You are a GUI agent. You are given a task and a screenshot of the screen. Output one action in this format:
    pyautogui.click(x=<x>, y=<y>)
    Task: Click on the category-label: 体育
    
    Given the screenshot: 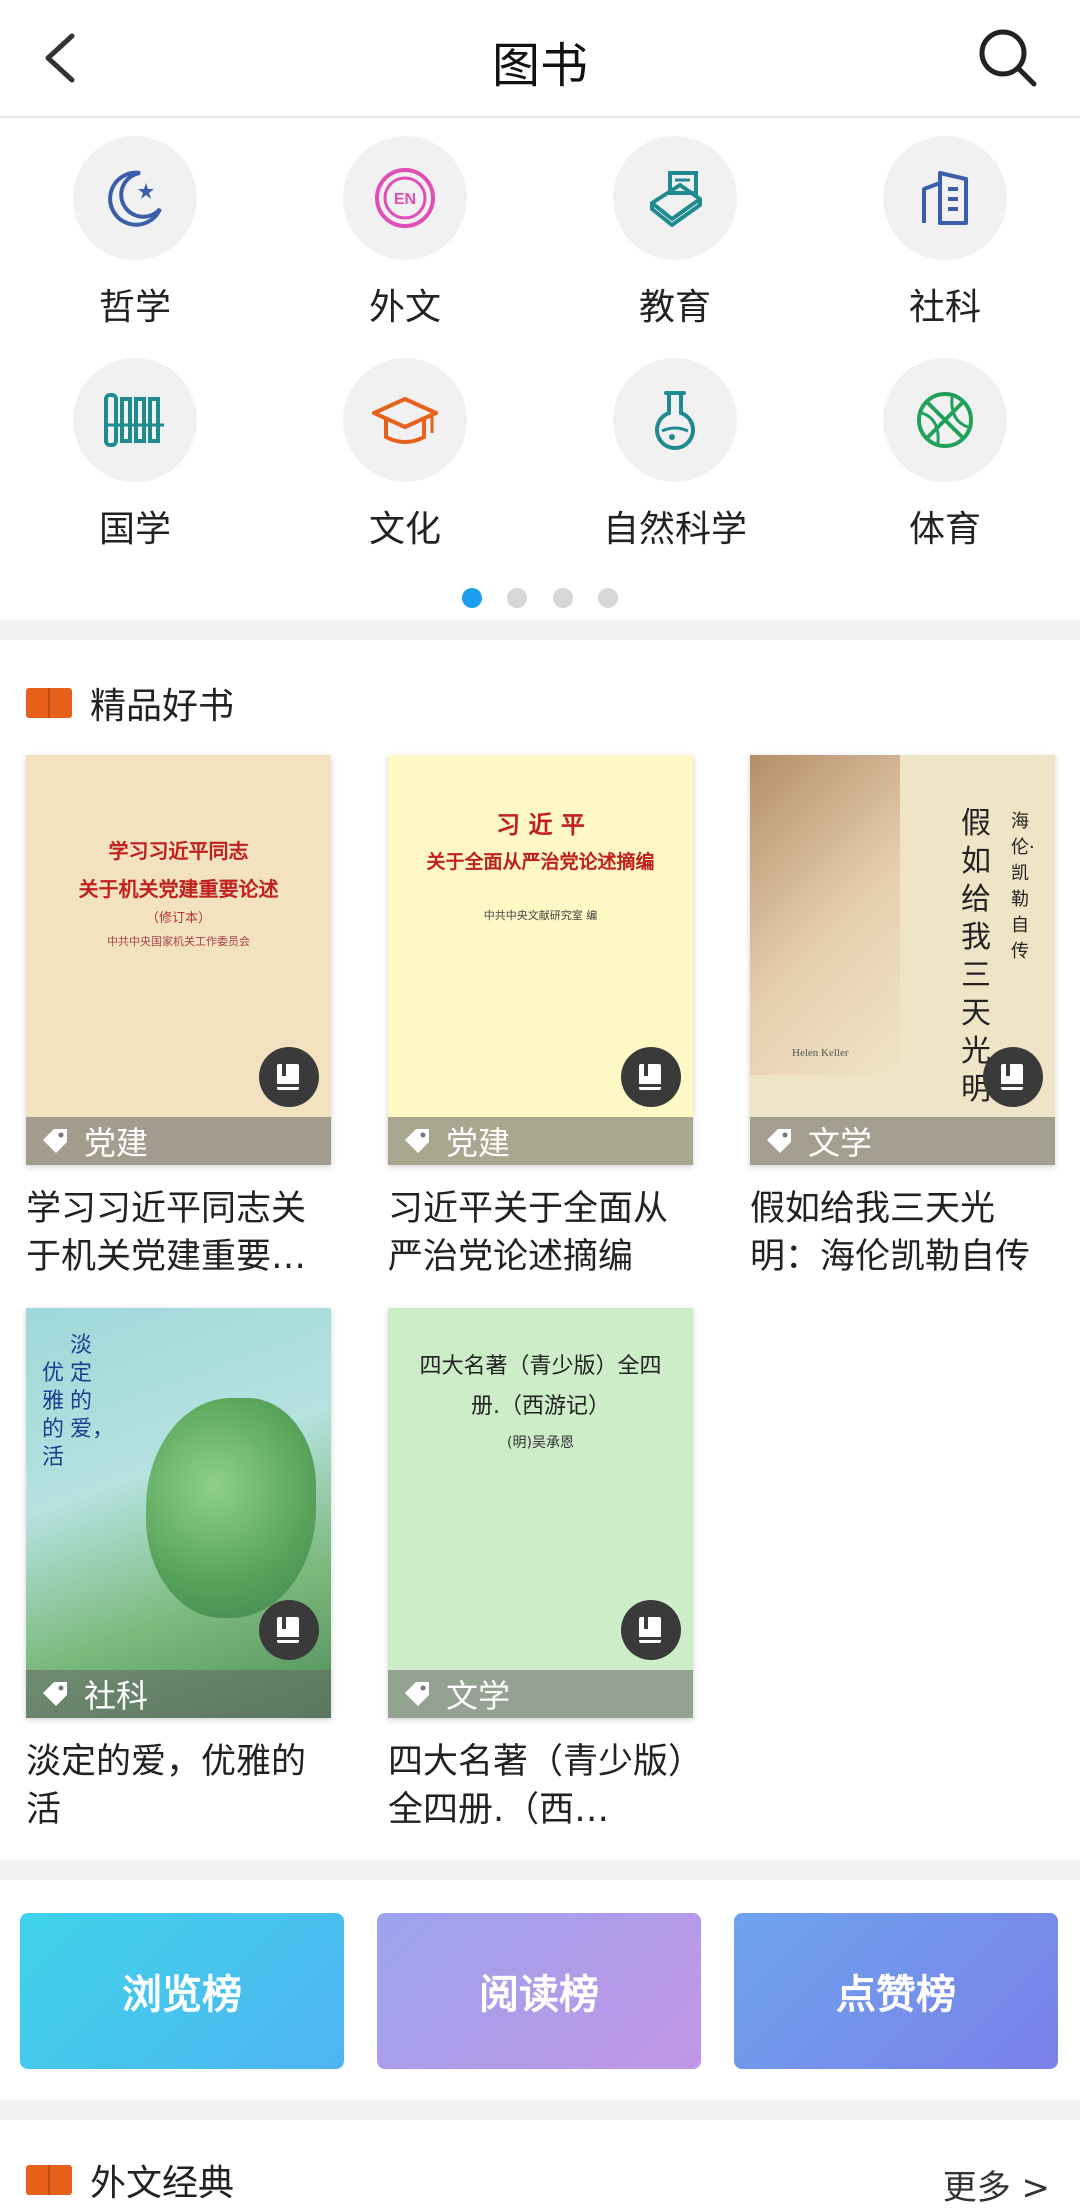 What is the action you would take?
    pyautogui.click(x=944, y=529)
    